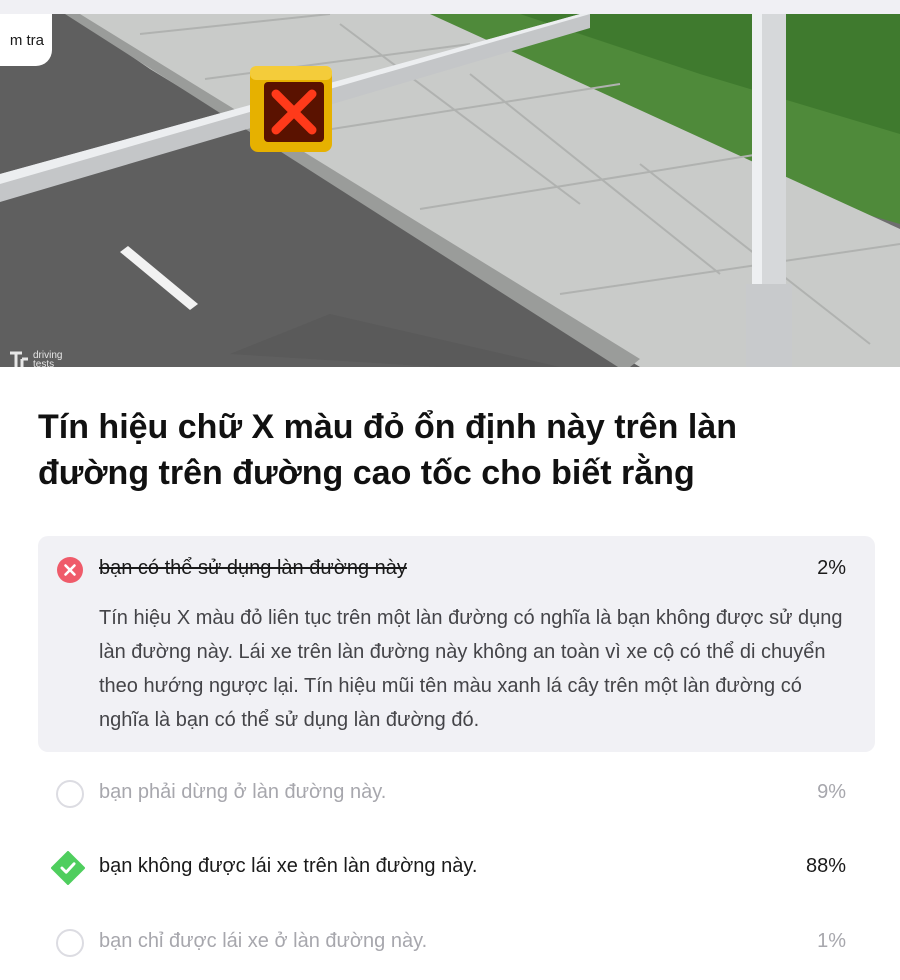  Describe the element at coordinates (253, 568) in the screenshot. I see `answer-text: bạn có thể sử dụng làn đường này` at that location.